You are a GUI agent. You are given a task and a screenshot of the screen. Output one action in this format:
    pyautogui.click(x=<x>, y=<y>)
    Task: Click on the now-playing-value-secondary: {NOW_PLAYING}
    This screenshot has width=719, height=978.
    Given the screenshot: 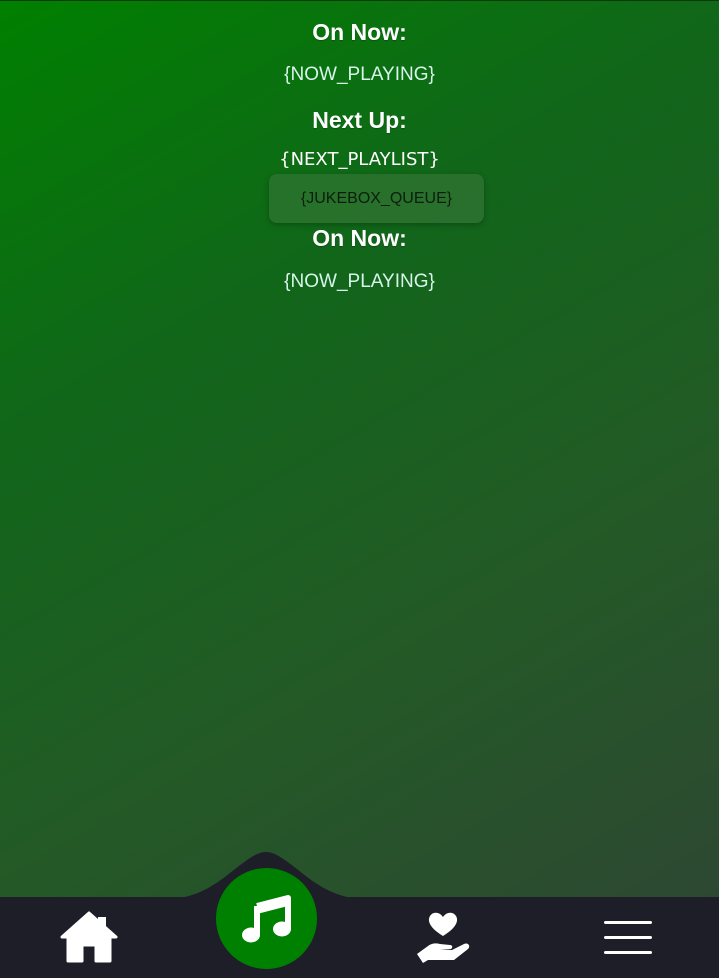 What is the action you would take?
    pyautogui.click(x=359, y=281)
    